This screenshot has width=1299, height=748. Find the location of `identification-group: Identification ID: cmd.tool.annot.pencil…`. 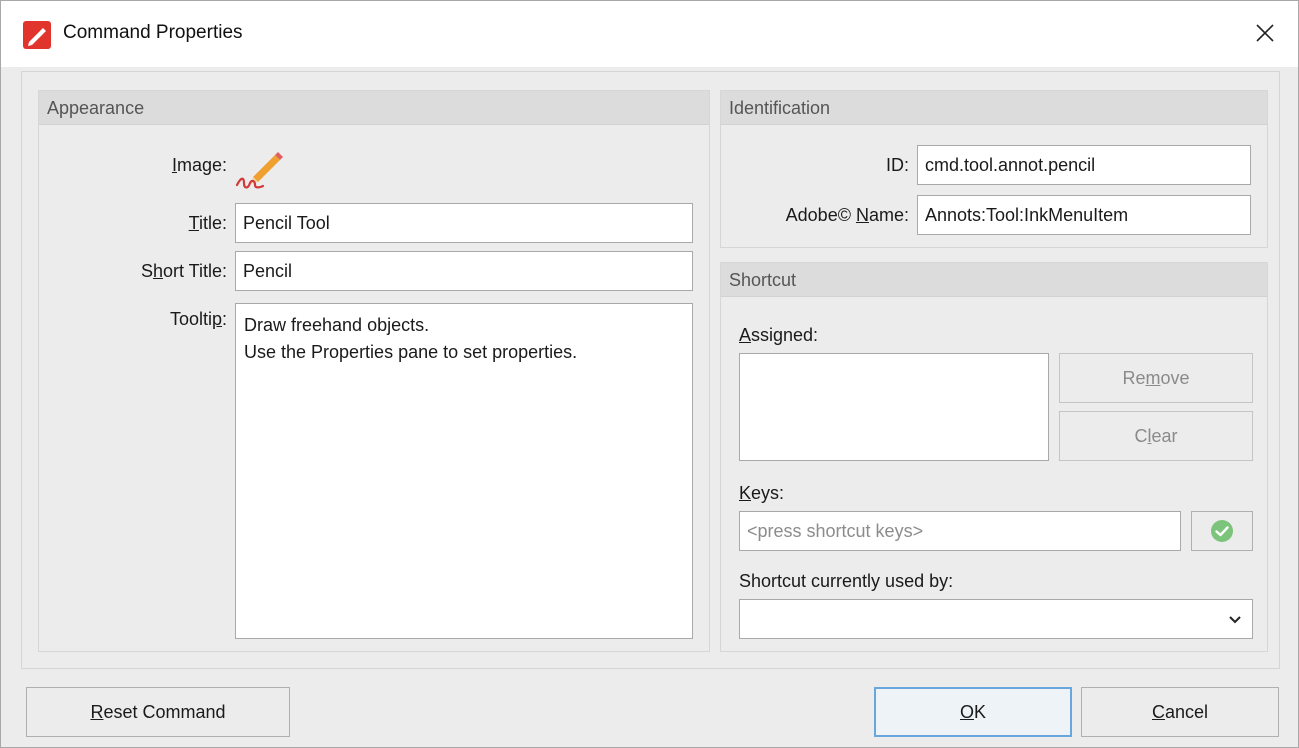

identification-group: Identification ID: cmd.tool.annot.pencil… is located at coordinates (994, 169).